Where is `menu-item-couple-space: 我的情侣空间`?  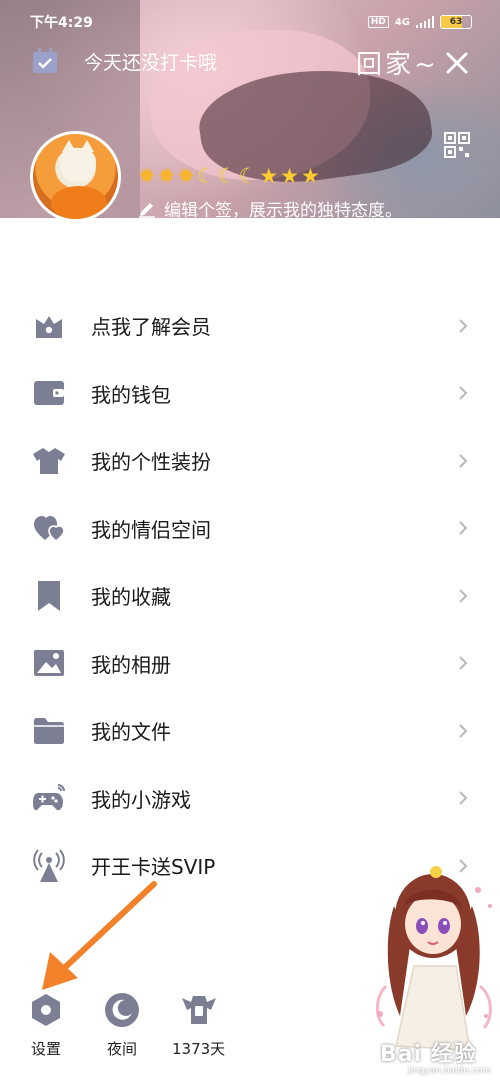 menu-item-couple-space: 我的情侣空间 is located at coordinates (250, 529).